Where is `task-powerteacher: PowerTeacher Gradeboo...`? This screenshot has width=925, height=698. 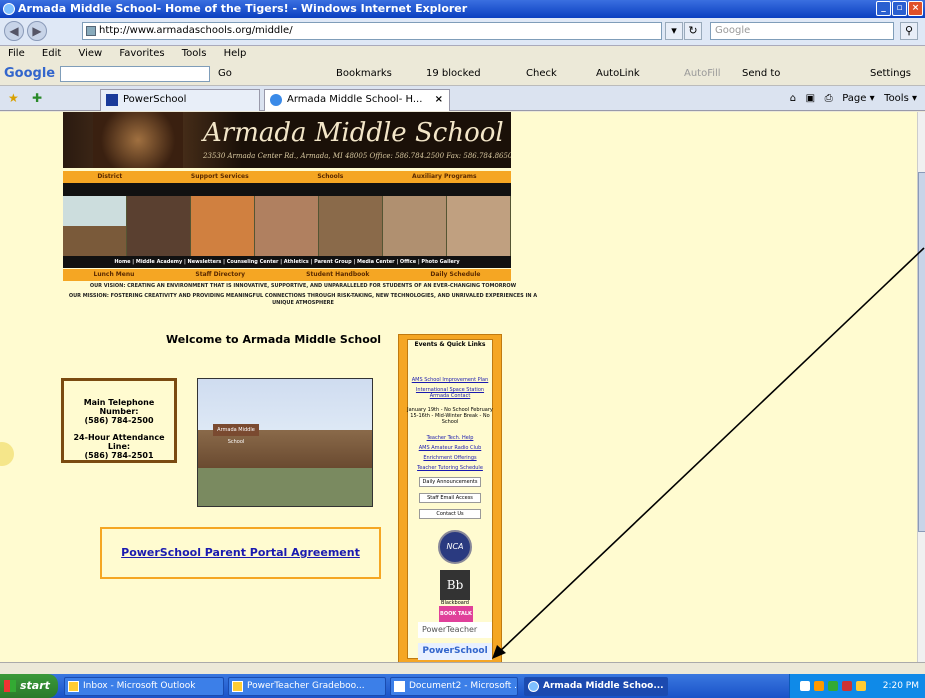
task-powerteacher: PowerTeacher Gradeboo... is located at coordinates (307, 686).